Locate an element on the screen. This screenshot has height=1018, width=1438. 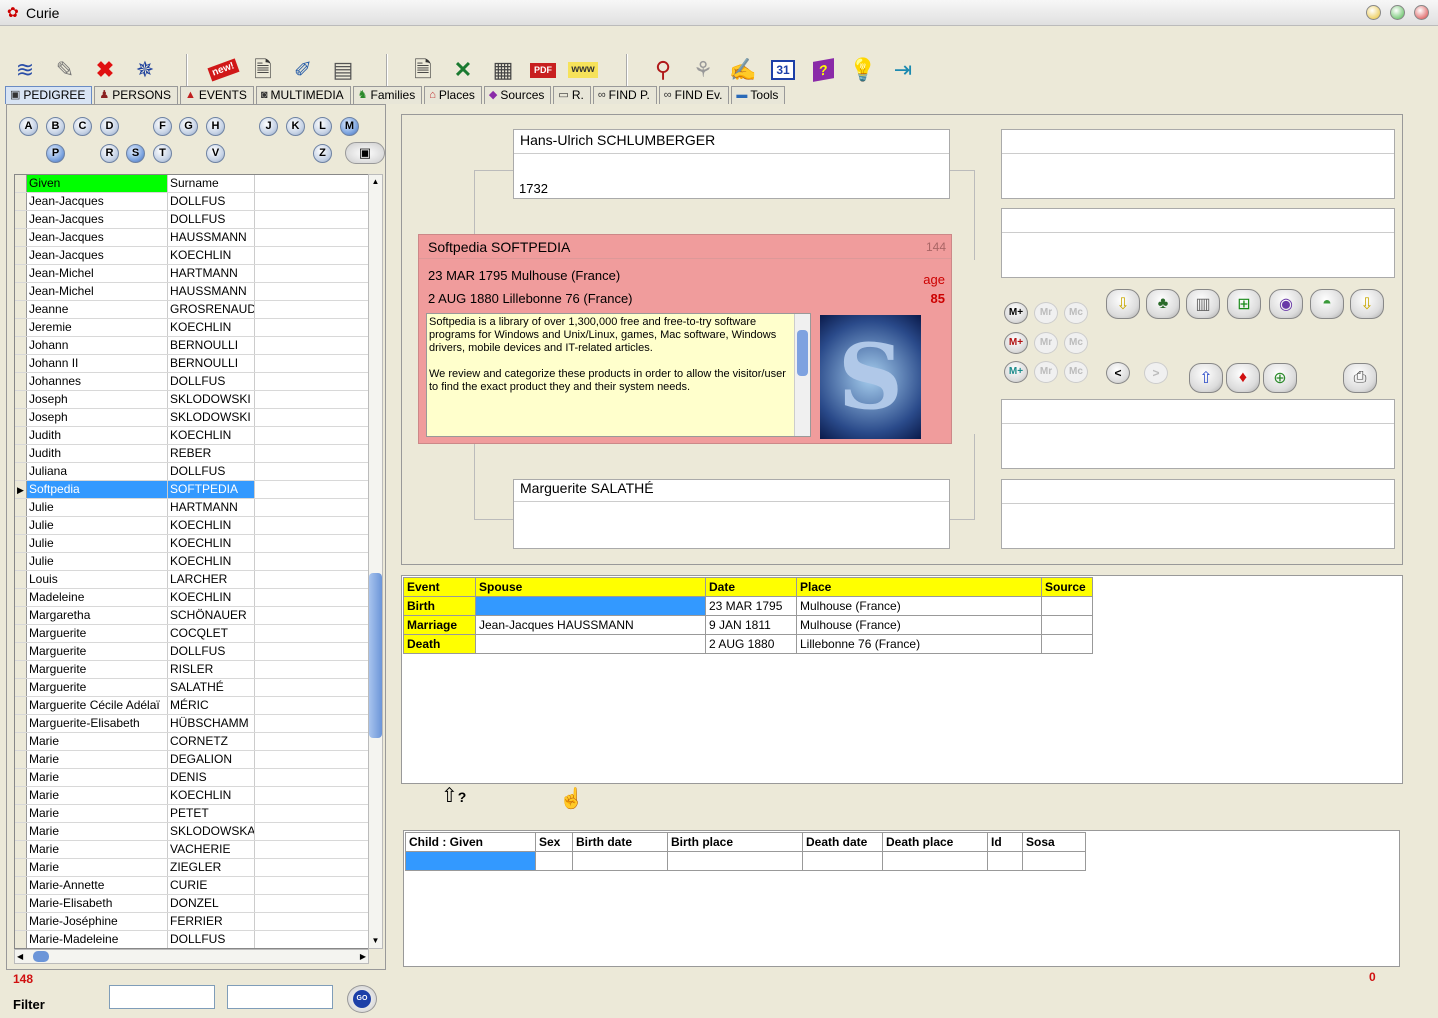
table-row: Johann II BERNOULLI is located at coordinates (191, 364).